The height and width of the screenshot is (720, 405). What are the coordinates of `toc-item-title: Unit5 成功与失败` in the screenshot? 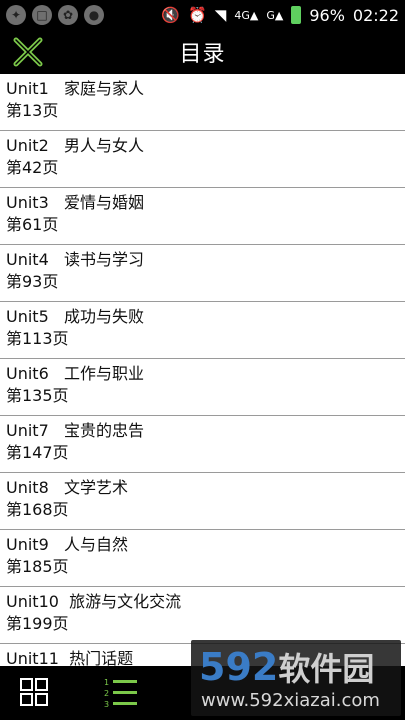 It's located at (75, 316).